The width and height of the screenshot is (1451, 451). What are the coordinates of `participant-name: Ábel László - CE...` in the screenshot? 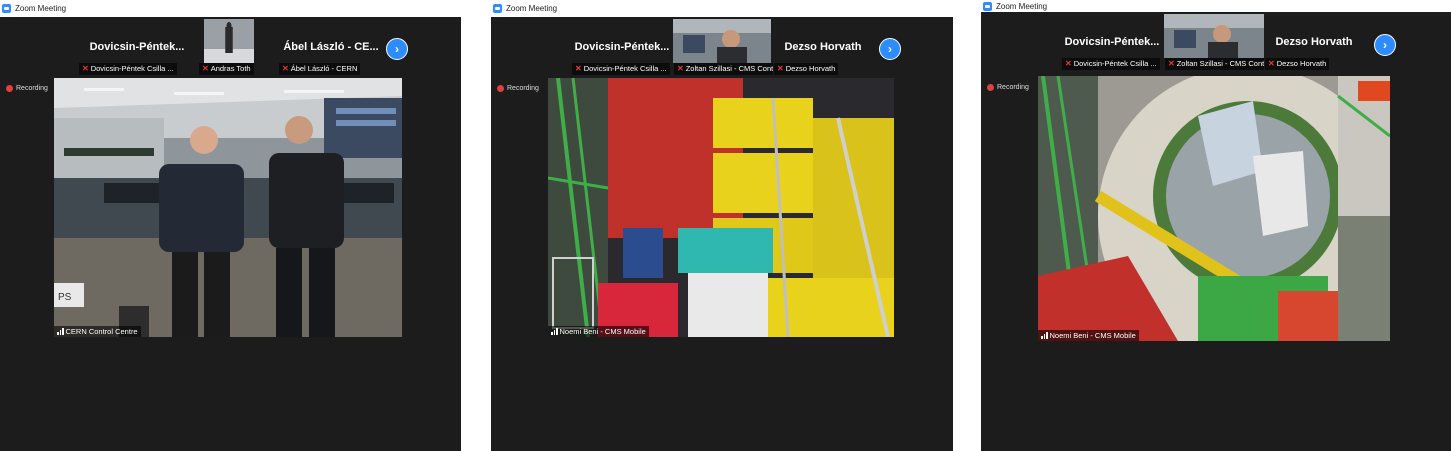 It's located at (331, 47).